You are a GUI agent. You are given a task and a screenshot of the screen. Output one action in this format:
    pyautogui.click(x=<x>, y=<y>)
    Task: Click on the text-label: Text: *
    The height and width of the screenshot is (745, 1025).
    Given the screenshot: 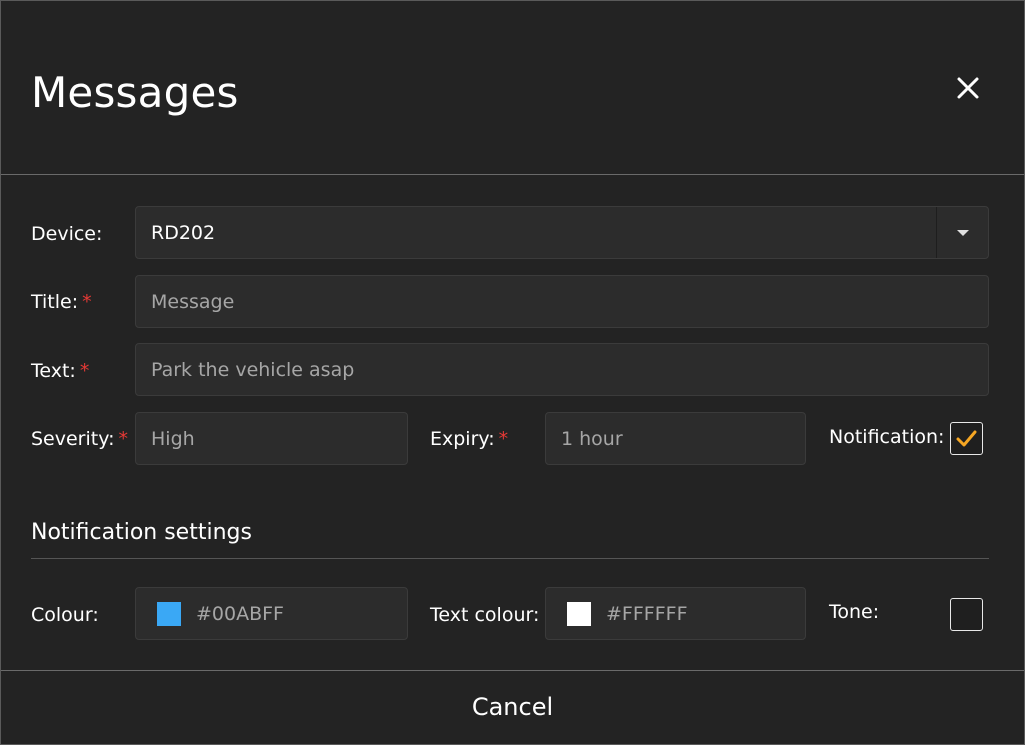 What is the action you would take?
    pyautogui.click(x=60, y=371)
    